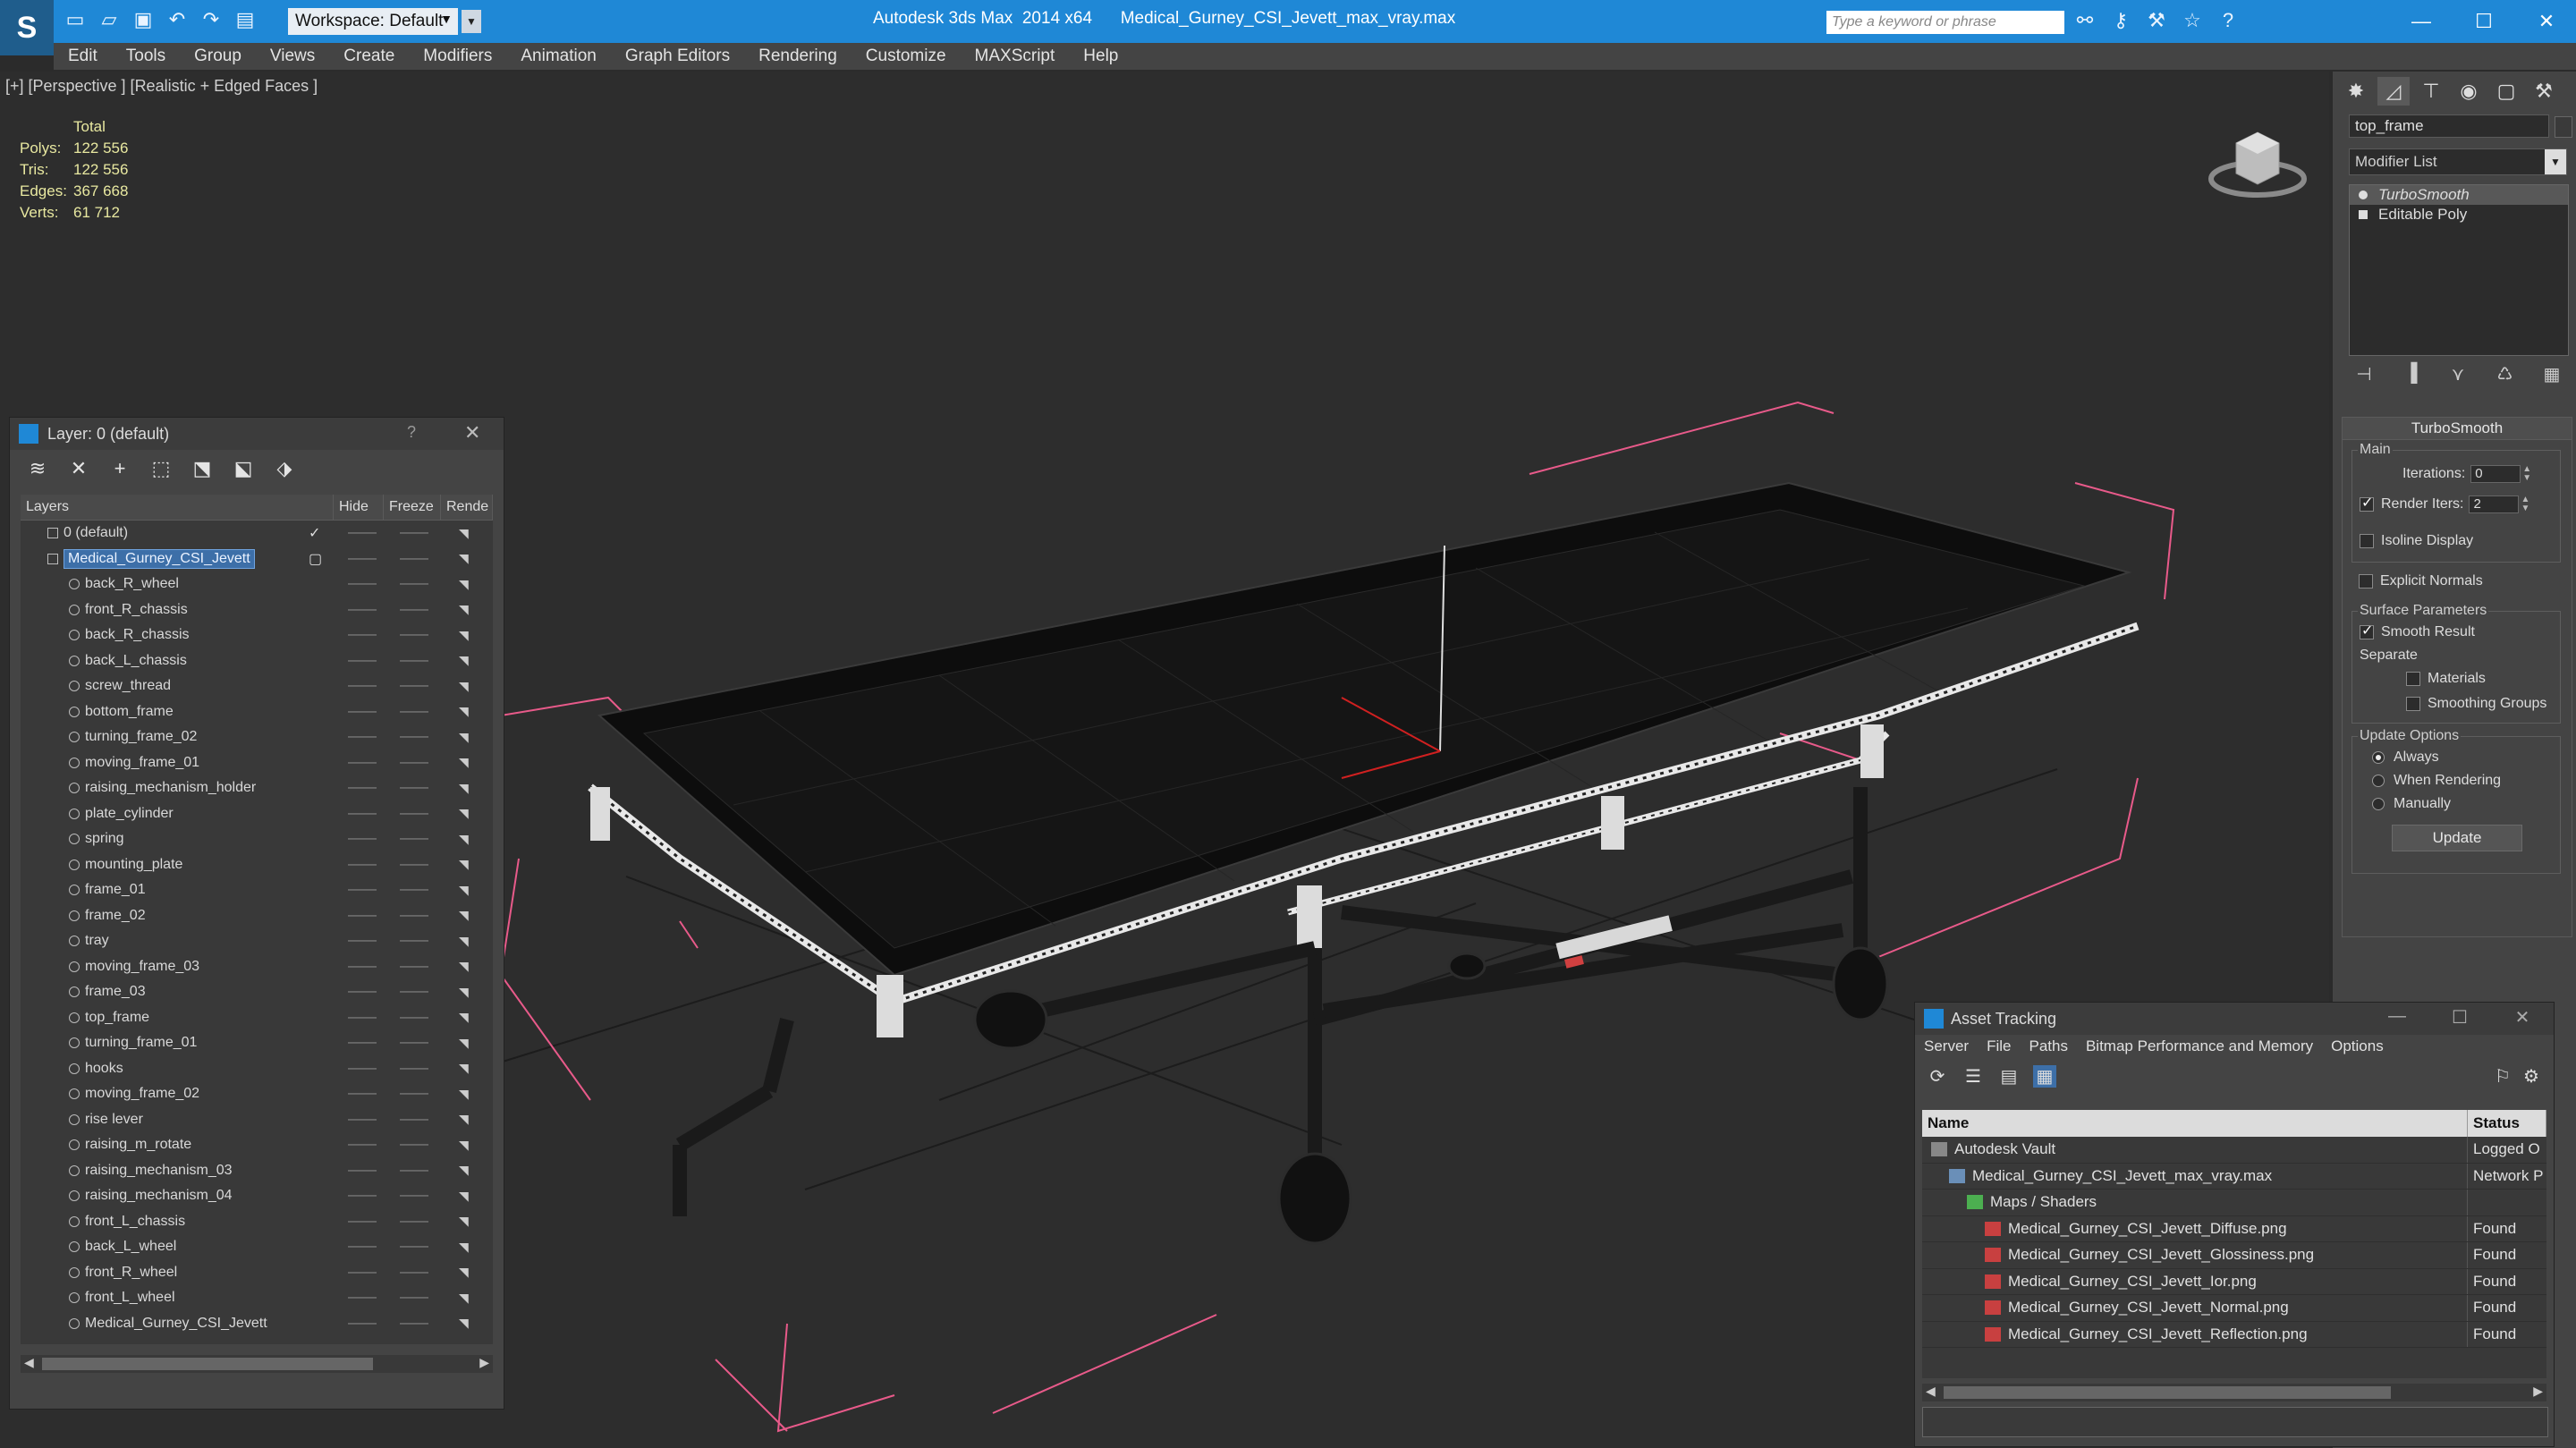 Image resolution: width=2576 pixels, height=1448 pixels. What do you see at coordinates (2458, 161) in the screenshot?
I see `modifier-list-dropdown: Modifier List ▼` at bounding box center [2458, 161].